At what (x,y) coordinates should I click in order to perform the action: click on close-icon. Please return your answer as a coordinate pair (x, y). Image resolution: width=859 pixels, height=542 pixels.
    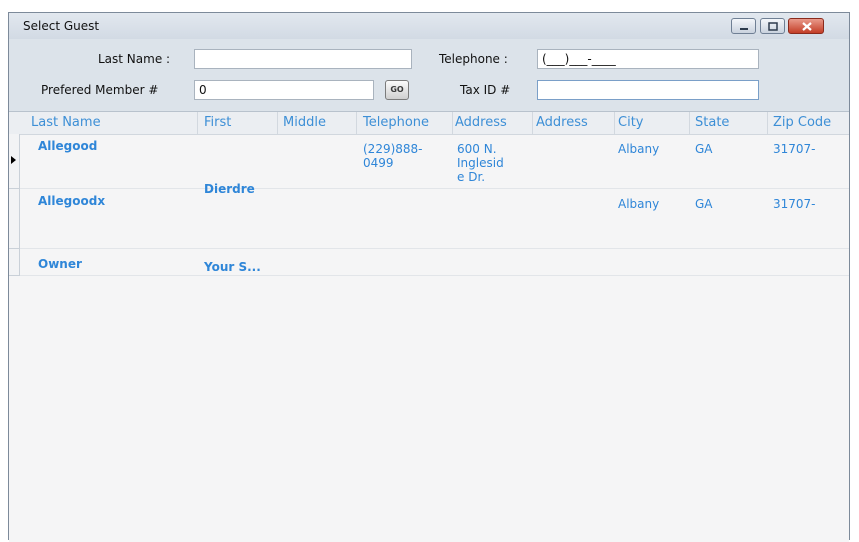
    Looking at the image, I should click on (807, 26).